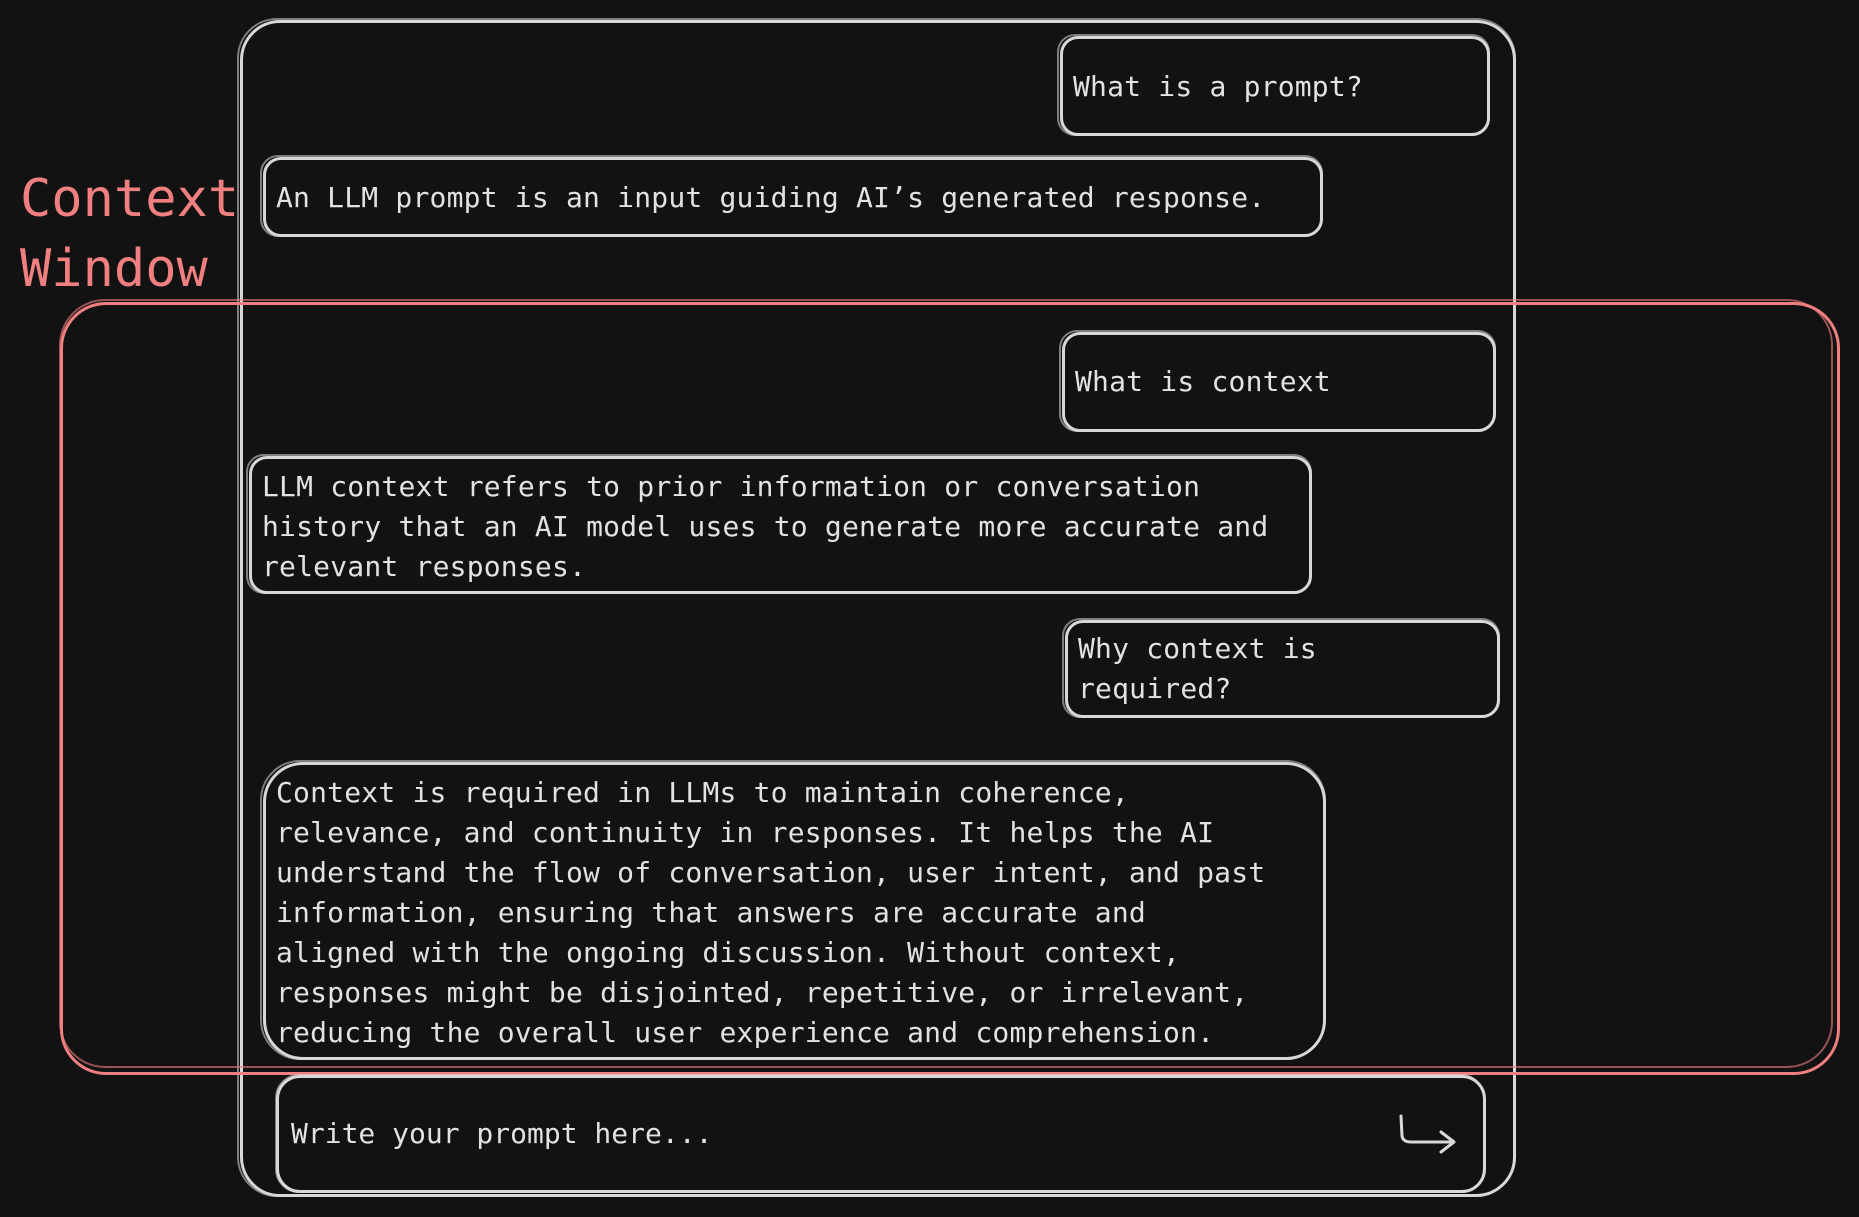 The image size is (1859, 1217). What do you see at coordinates (1281, 668) in the screenshot?
I see `user-message-3: Why context is required?` at bounding box center [1281, 668].